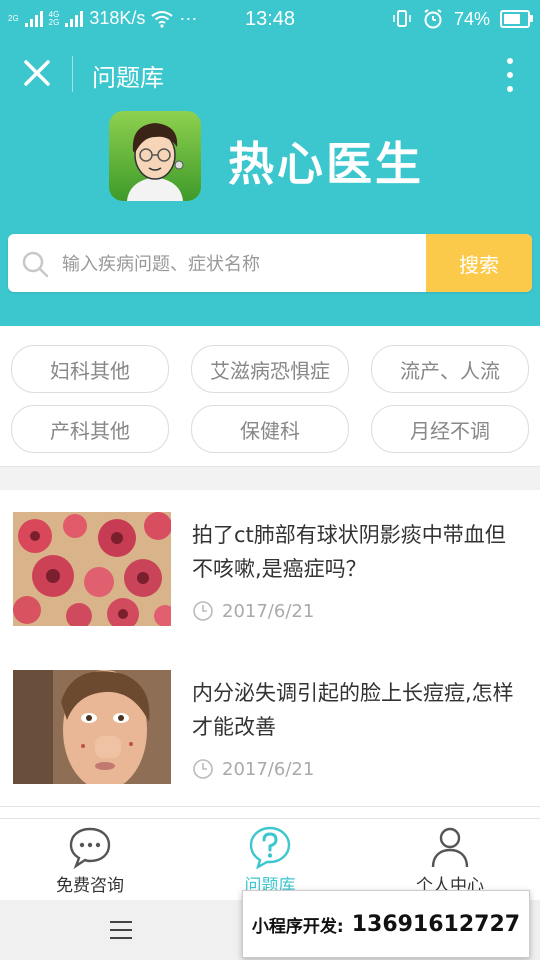 This screenshot has width=540, height=960. Describe the element at coordinates (436, 924) in the screenshot. I see `promo-phone: 13691612727` at that location.